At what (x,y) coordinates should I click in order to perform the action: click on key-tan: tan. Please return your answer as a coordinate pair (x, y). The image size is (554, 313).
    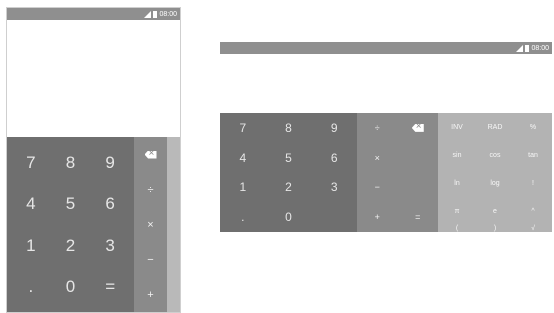
    Looking at the image, I should click on (533, 155).